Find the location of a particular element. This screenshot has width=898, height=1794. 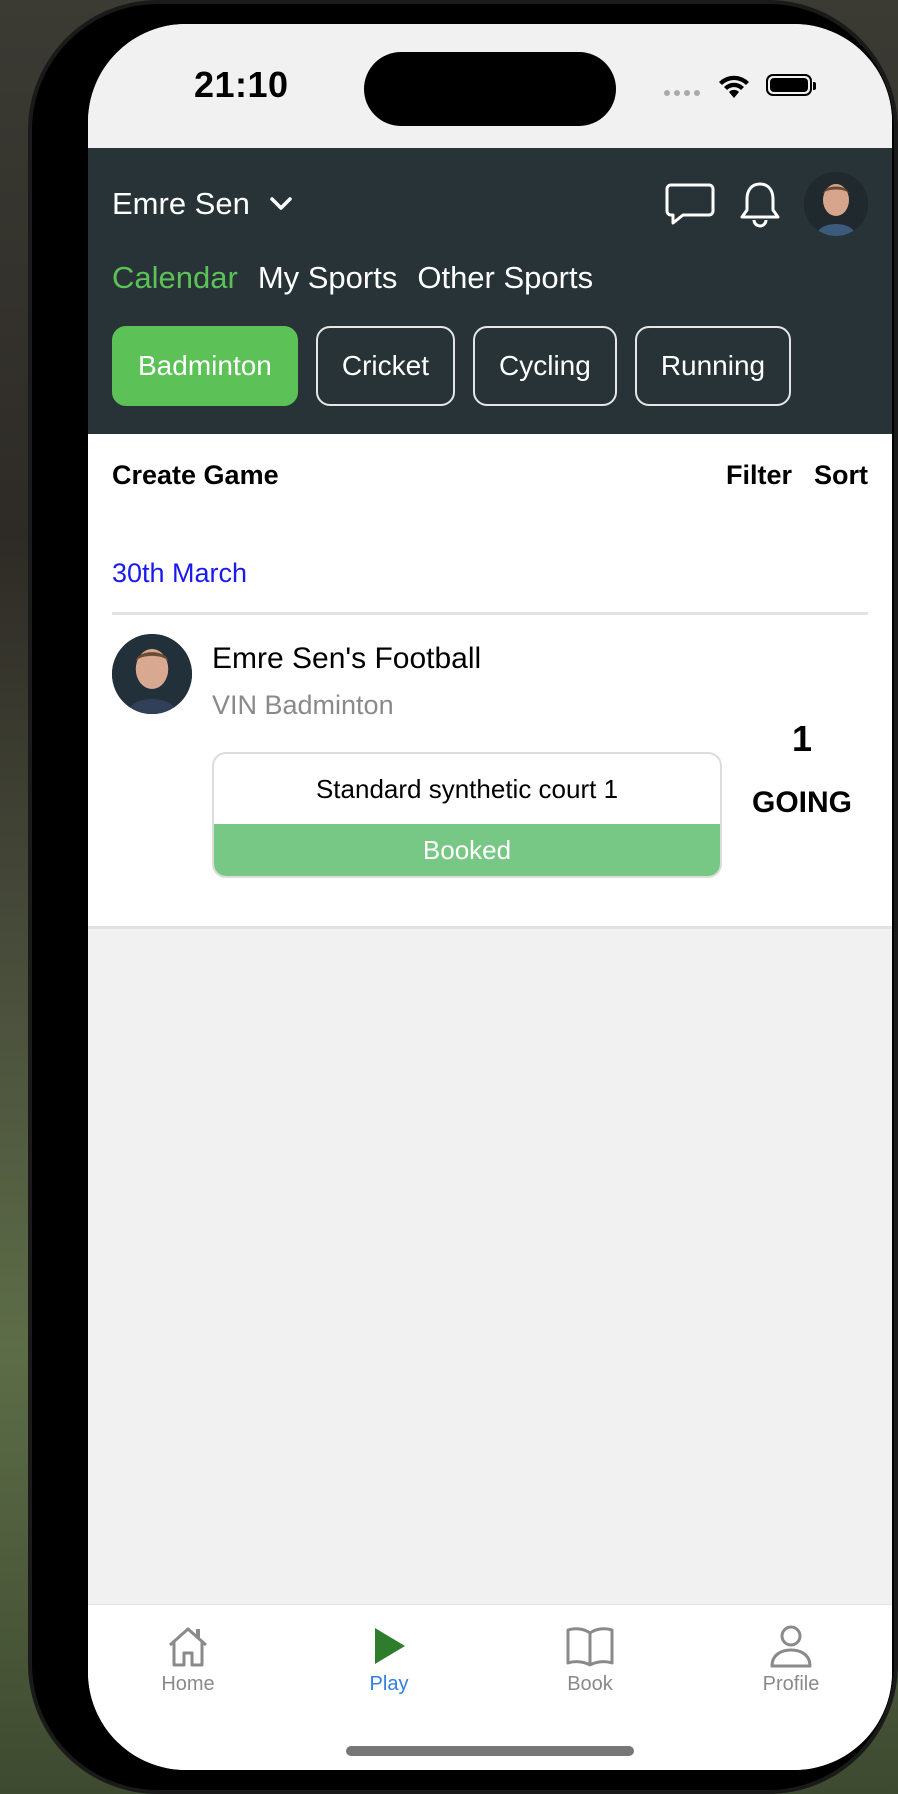

game-title: Emre Sen's Football is located at coordinates (347, 658).